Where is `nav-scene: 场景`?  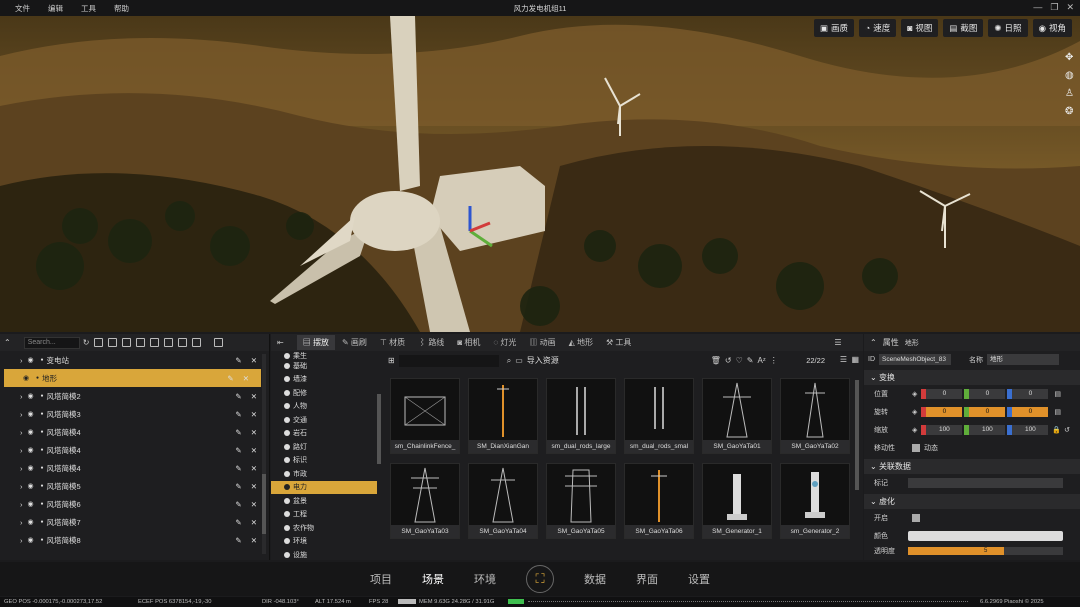 nav-scene: 场景 is located at coordinates (433, 579).